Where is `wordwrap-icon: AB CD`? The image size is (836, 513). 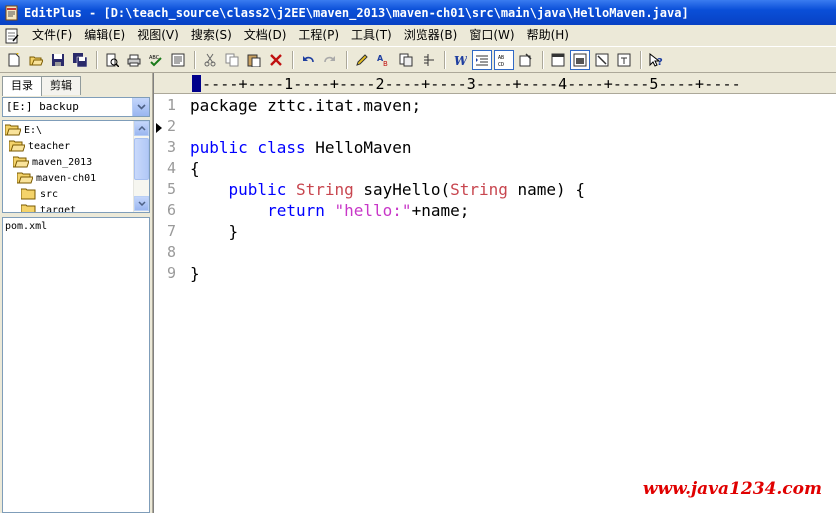 wordwrap-icon: AB CD is located at coordinates (504, 59).